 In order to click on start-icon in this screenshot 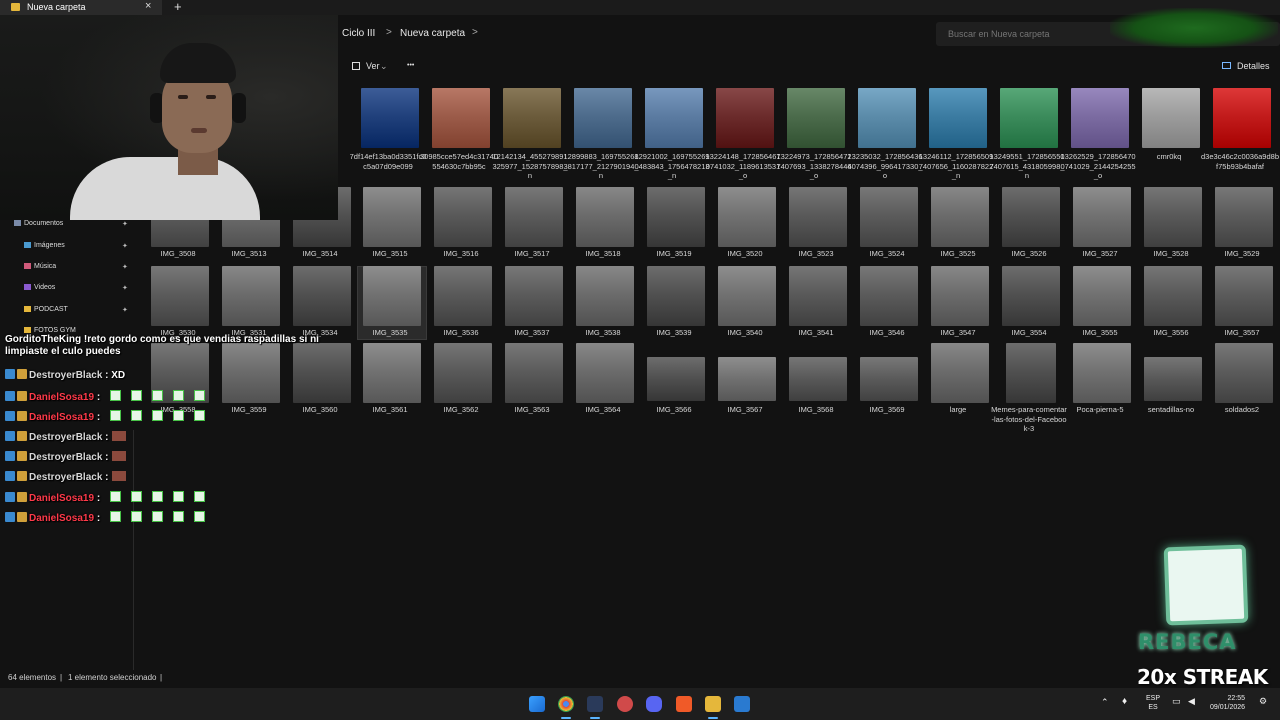, I will do `click(537, 704)`.